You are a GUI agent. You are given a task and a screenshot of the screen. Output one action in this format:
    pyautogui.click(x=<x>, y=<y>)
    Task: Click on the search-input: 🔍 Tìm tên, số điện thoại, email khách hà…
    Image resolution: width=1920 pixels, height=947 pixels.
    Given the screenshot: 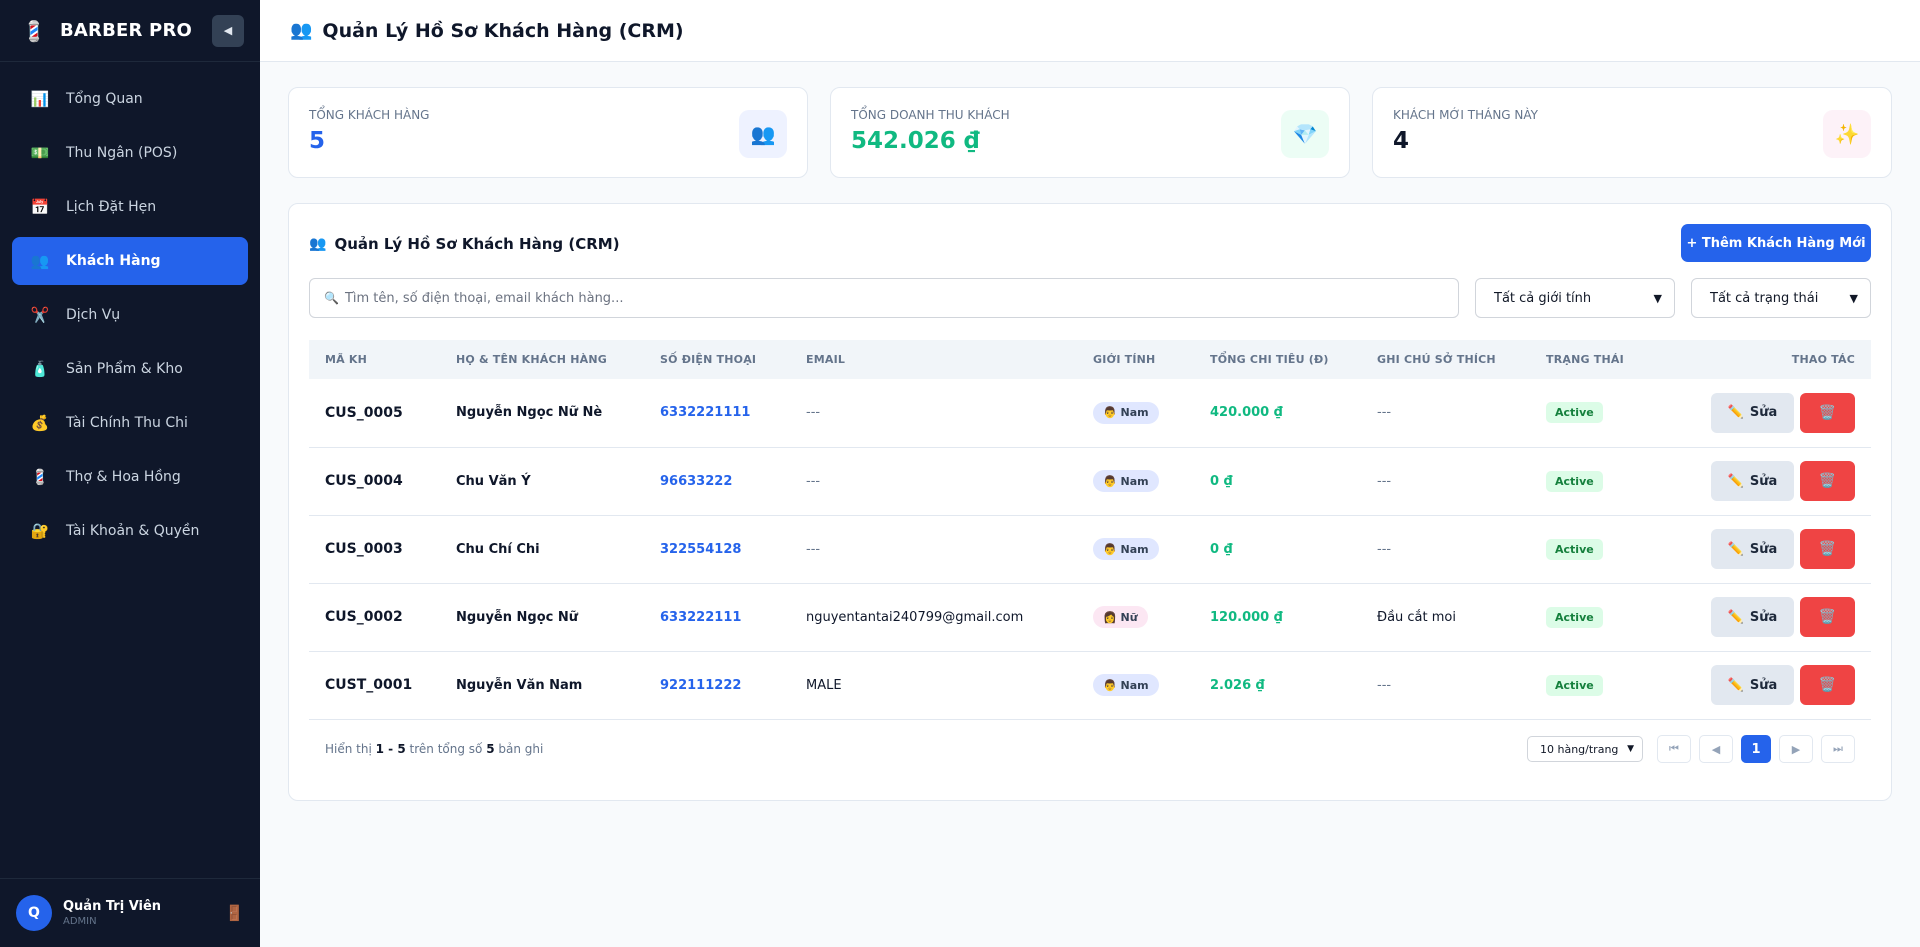 What is the action you would take?
    pyautogui.click(x=884, y=298)
    